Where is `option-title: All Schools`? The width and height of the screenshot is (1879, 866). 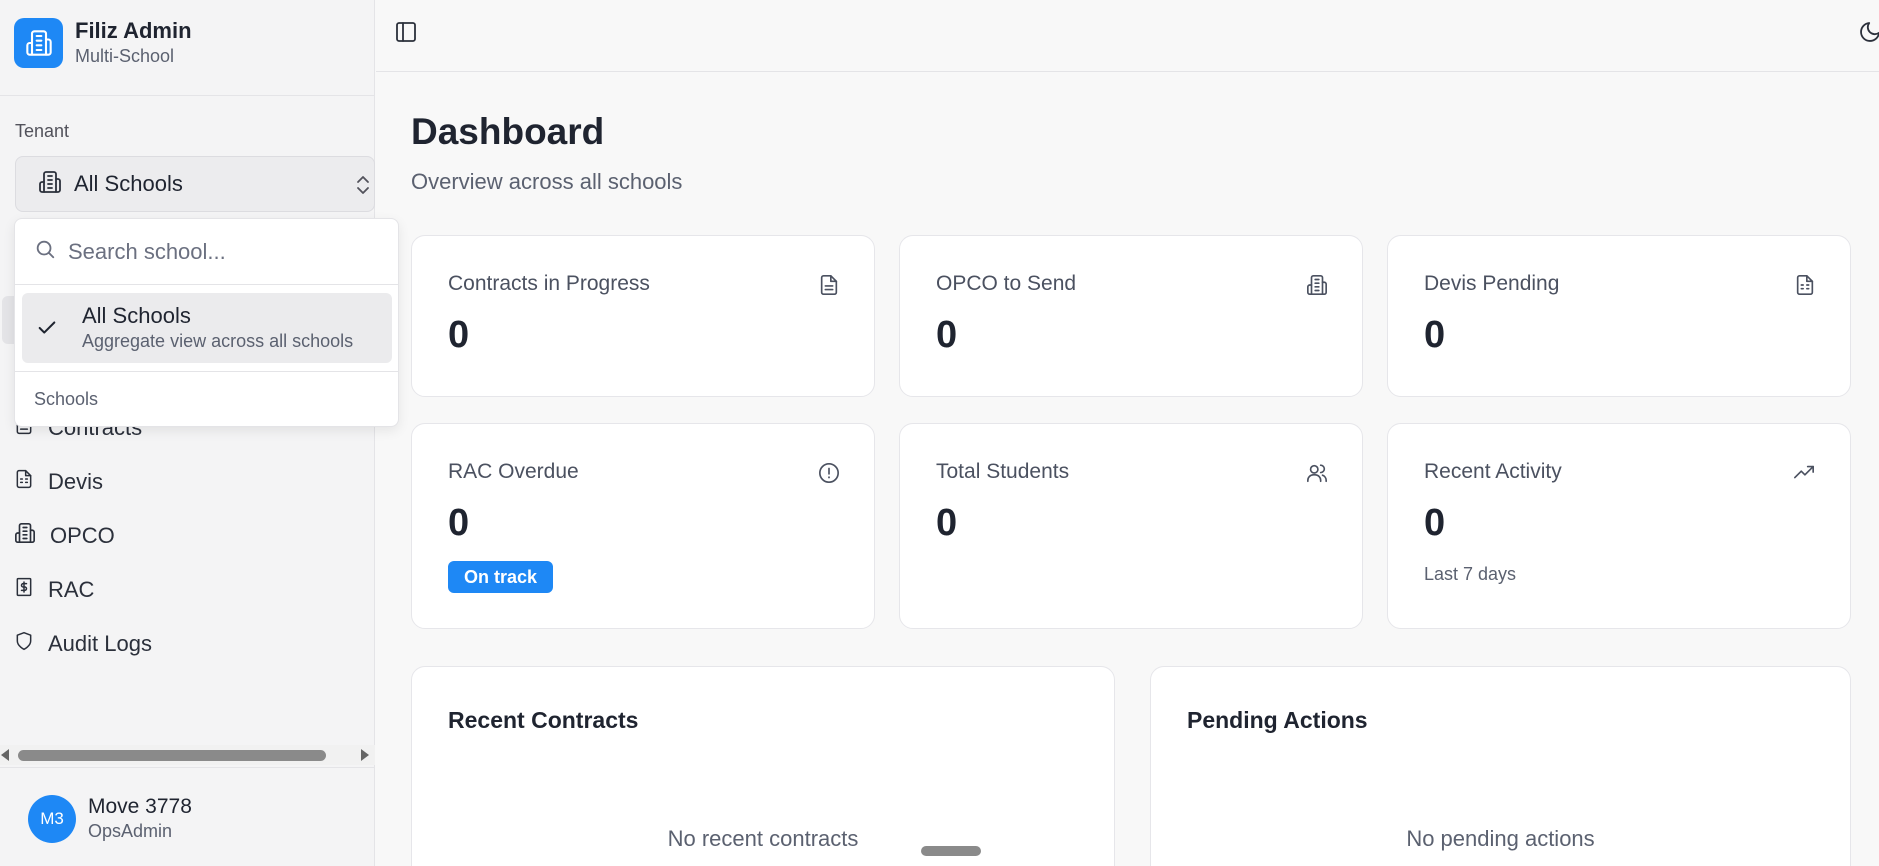 option-title: All Schools is located at coordinates (136, 315).